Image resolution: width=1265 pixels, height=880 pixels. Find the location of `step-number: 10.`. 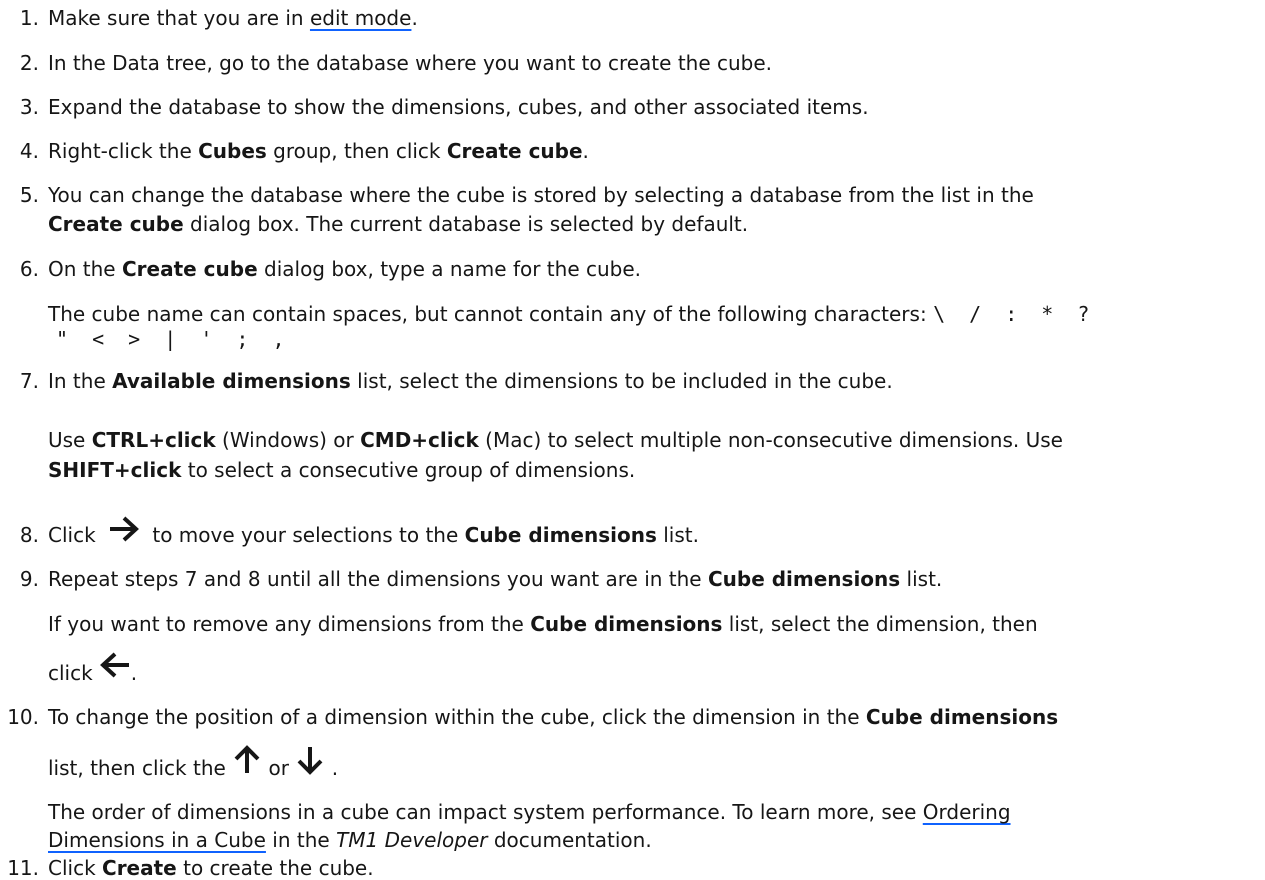

step-number: 10. is located at coordinates (23, 717).